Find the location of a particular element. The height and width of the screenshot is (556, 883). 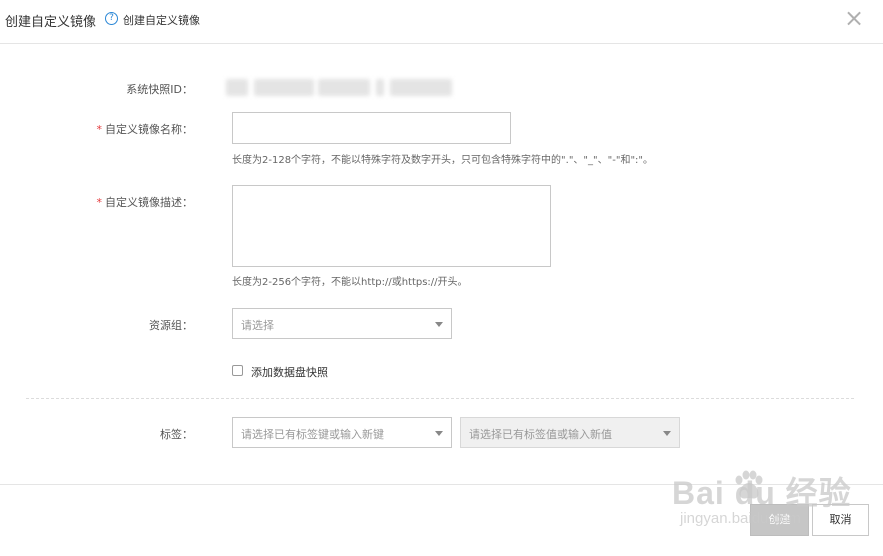

add-disk-snapshot-label: 添加数据盘快照 is located at coordinates (289, 372).